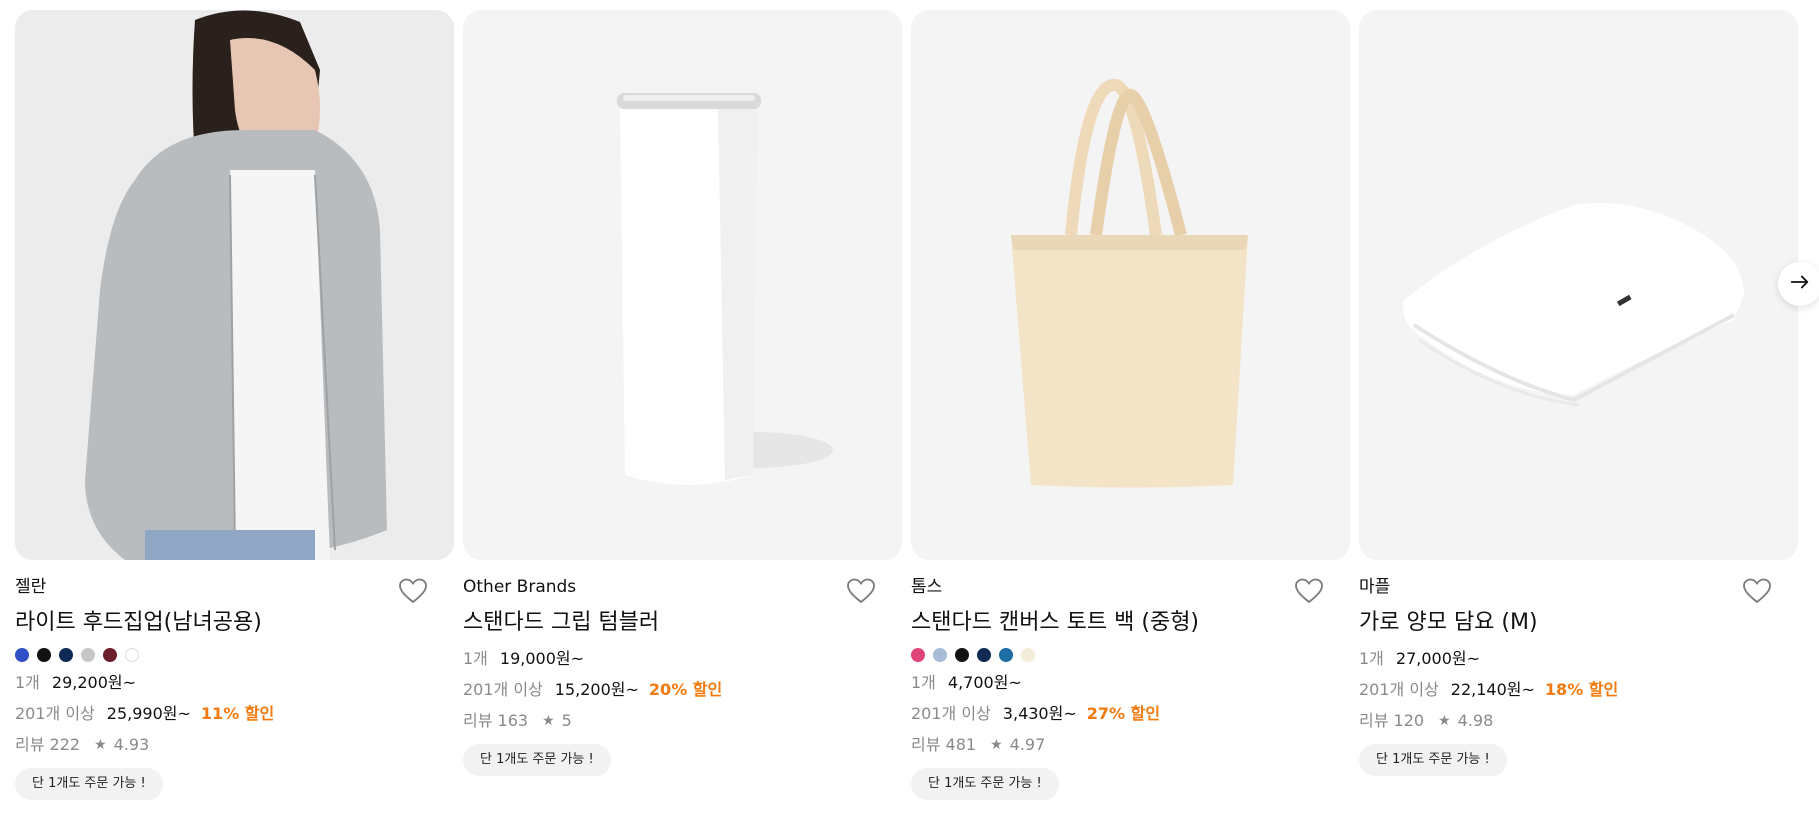 The height and width of the screenshot is (834, 1819). Describe the element at coordinates (148, 713) in the screenshot. I see `tier-price: 25,990원~` at that location.